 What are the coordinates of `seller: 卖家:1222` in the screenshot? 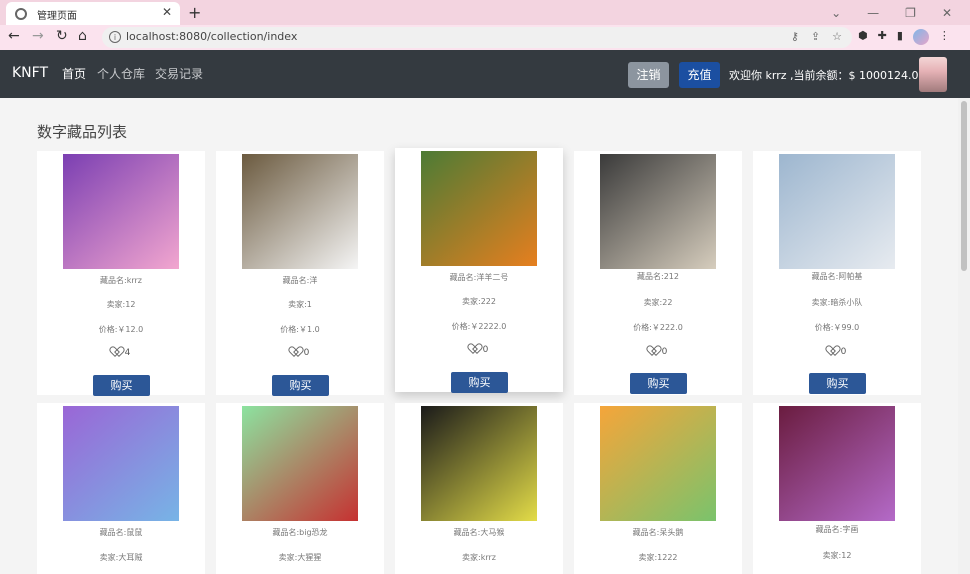 It's located at (658, 557).